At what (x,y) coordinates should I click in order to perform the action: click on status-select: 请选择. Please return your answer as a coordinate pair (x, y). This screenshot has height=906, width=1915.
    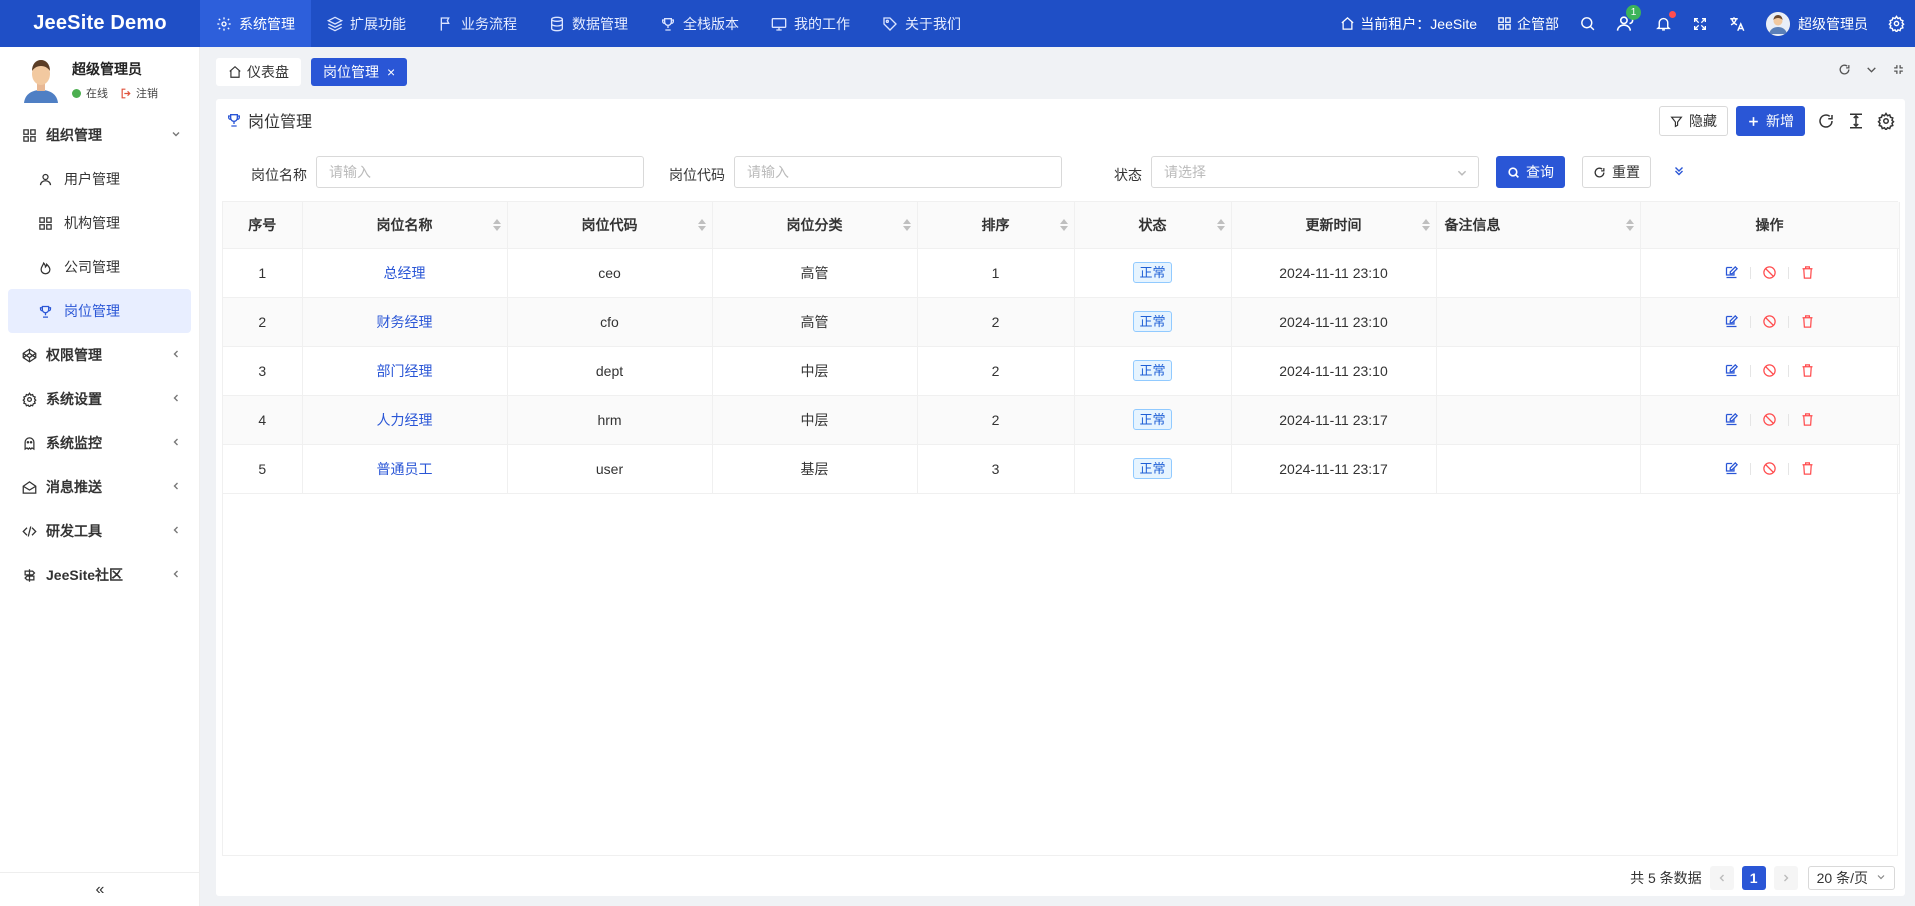
    Looking at the image, I should click on (1315, 172).